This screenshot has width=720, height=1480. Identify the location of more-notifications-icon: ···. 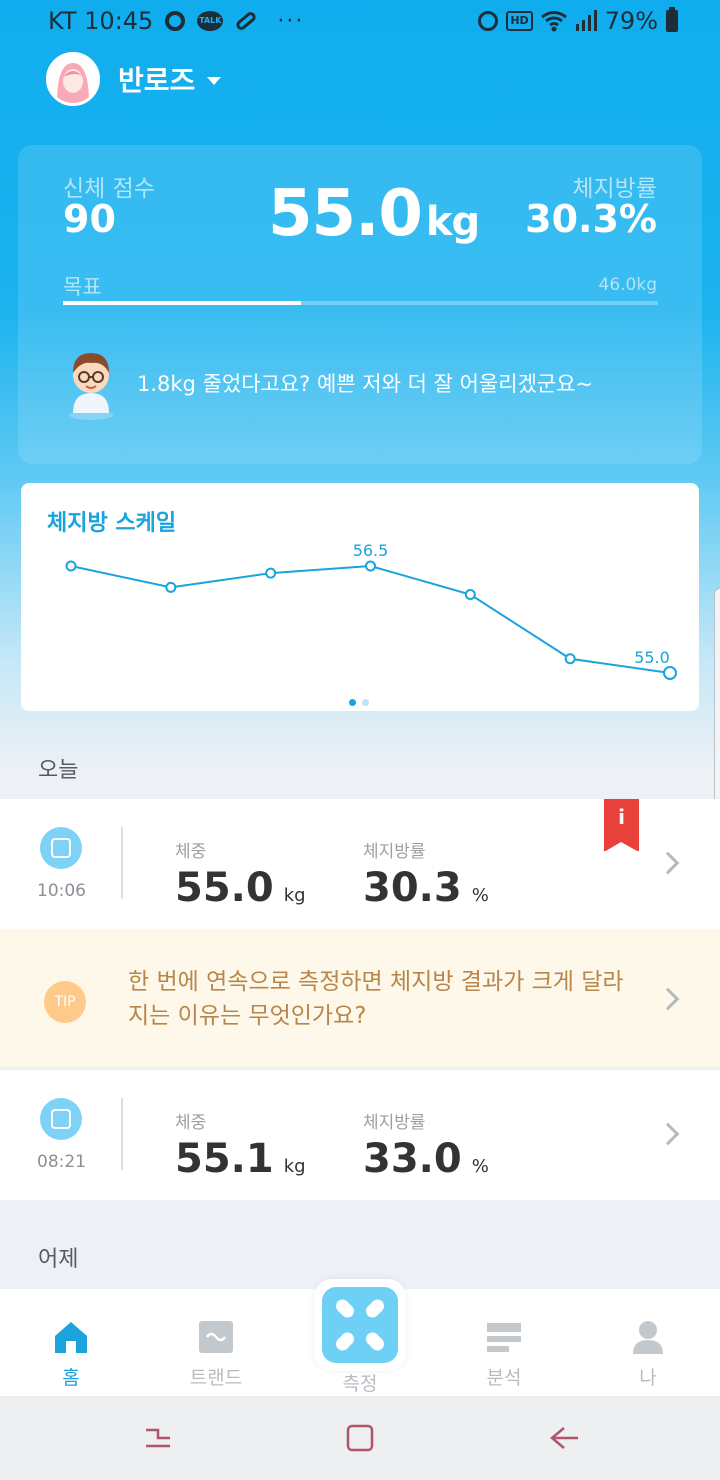
(291, 21).